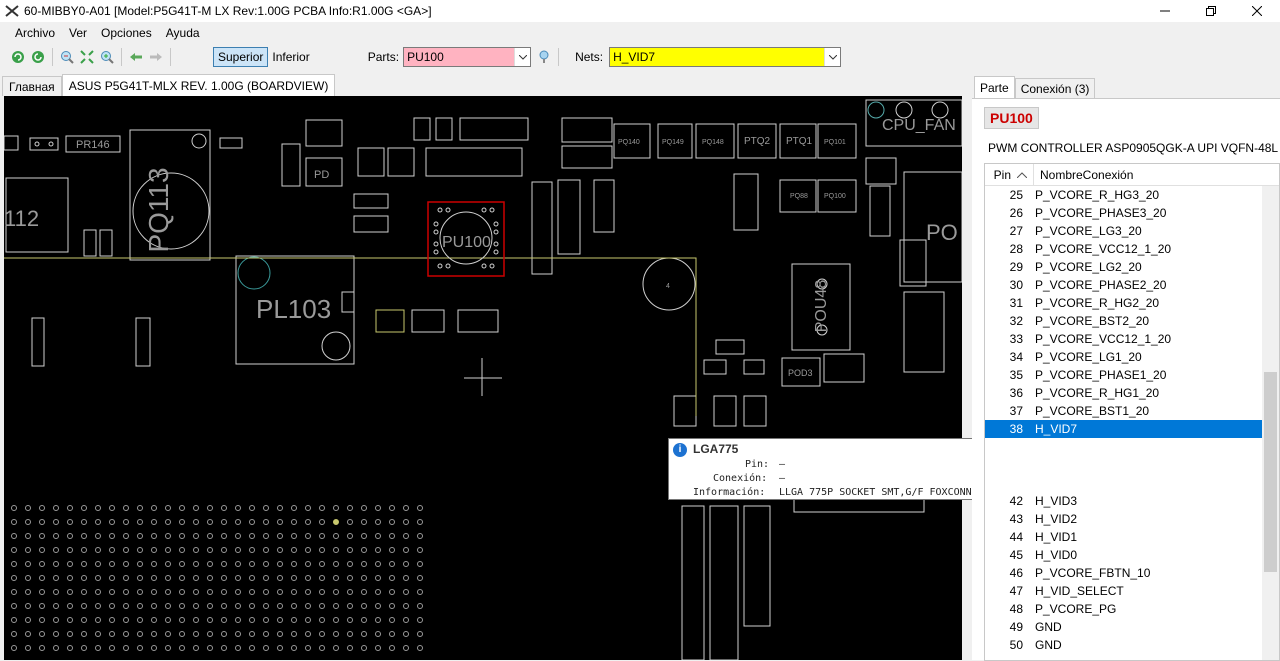  What do you see at coordinates (1056, 501) in the screenshot?
I see `net-name: H_VID3` at bounding box center [1056, 501].